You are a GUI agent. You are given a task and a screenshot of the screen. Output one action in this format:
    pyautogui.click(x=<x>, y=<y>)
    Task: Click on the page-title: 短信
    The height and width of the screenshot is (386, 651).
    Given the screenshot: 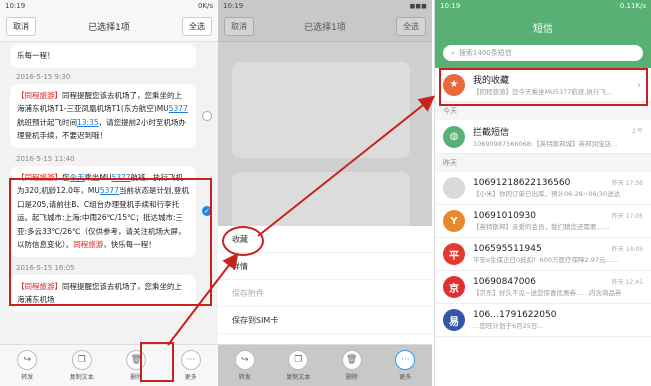 What is the action you would take?
    pyautogui.click(x=543, y=29)
    